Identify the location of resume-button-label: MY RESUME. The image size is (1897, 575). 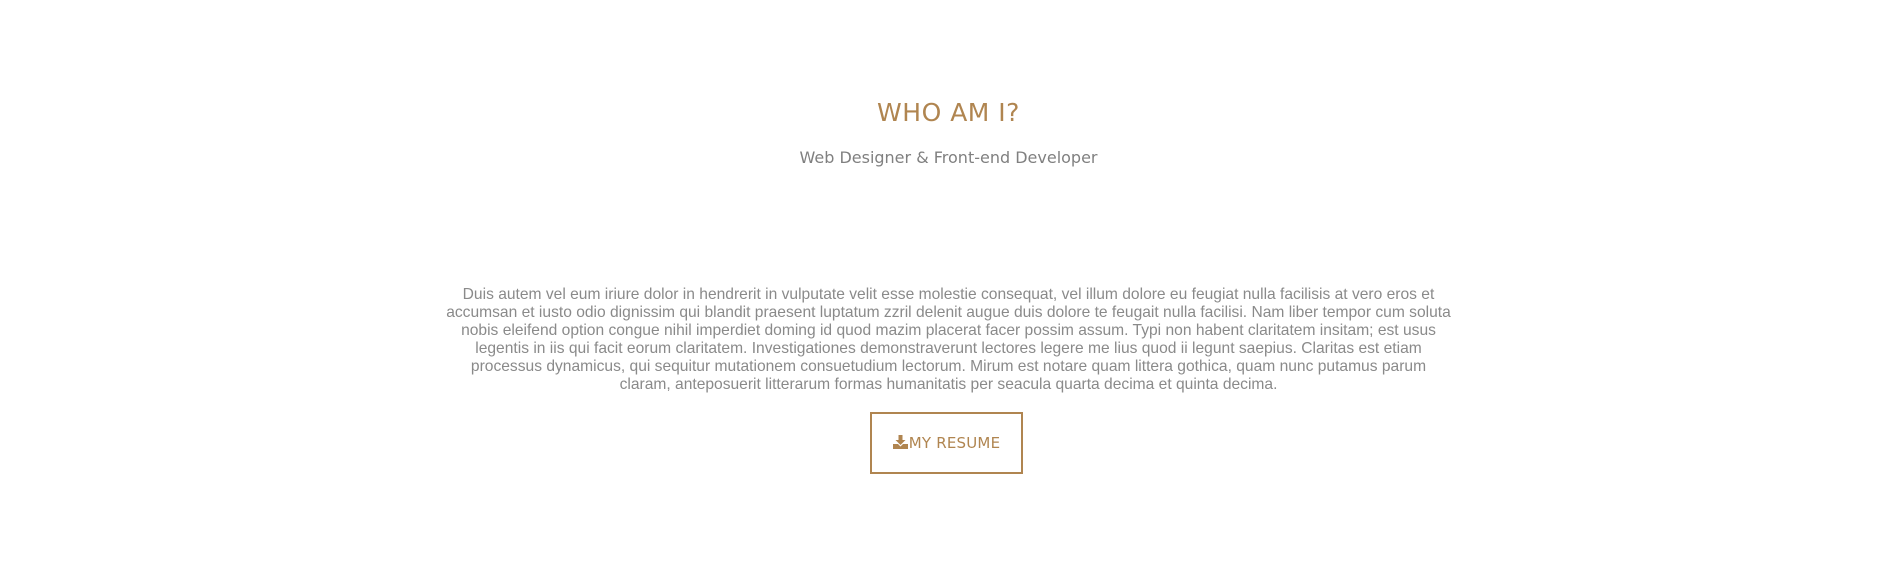
(954, 443).